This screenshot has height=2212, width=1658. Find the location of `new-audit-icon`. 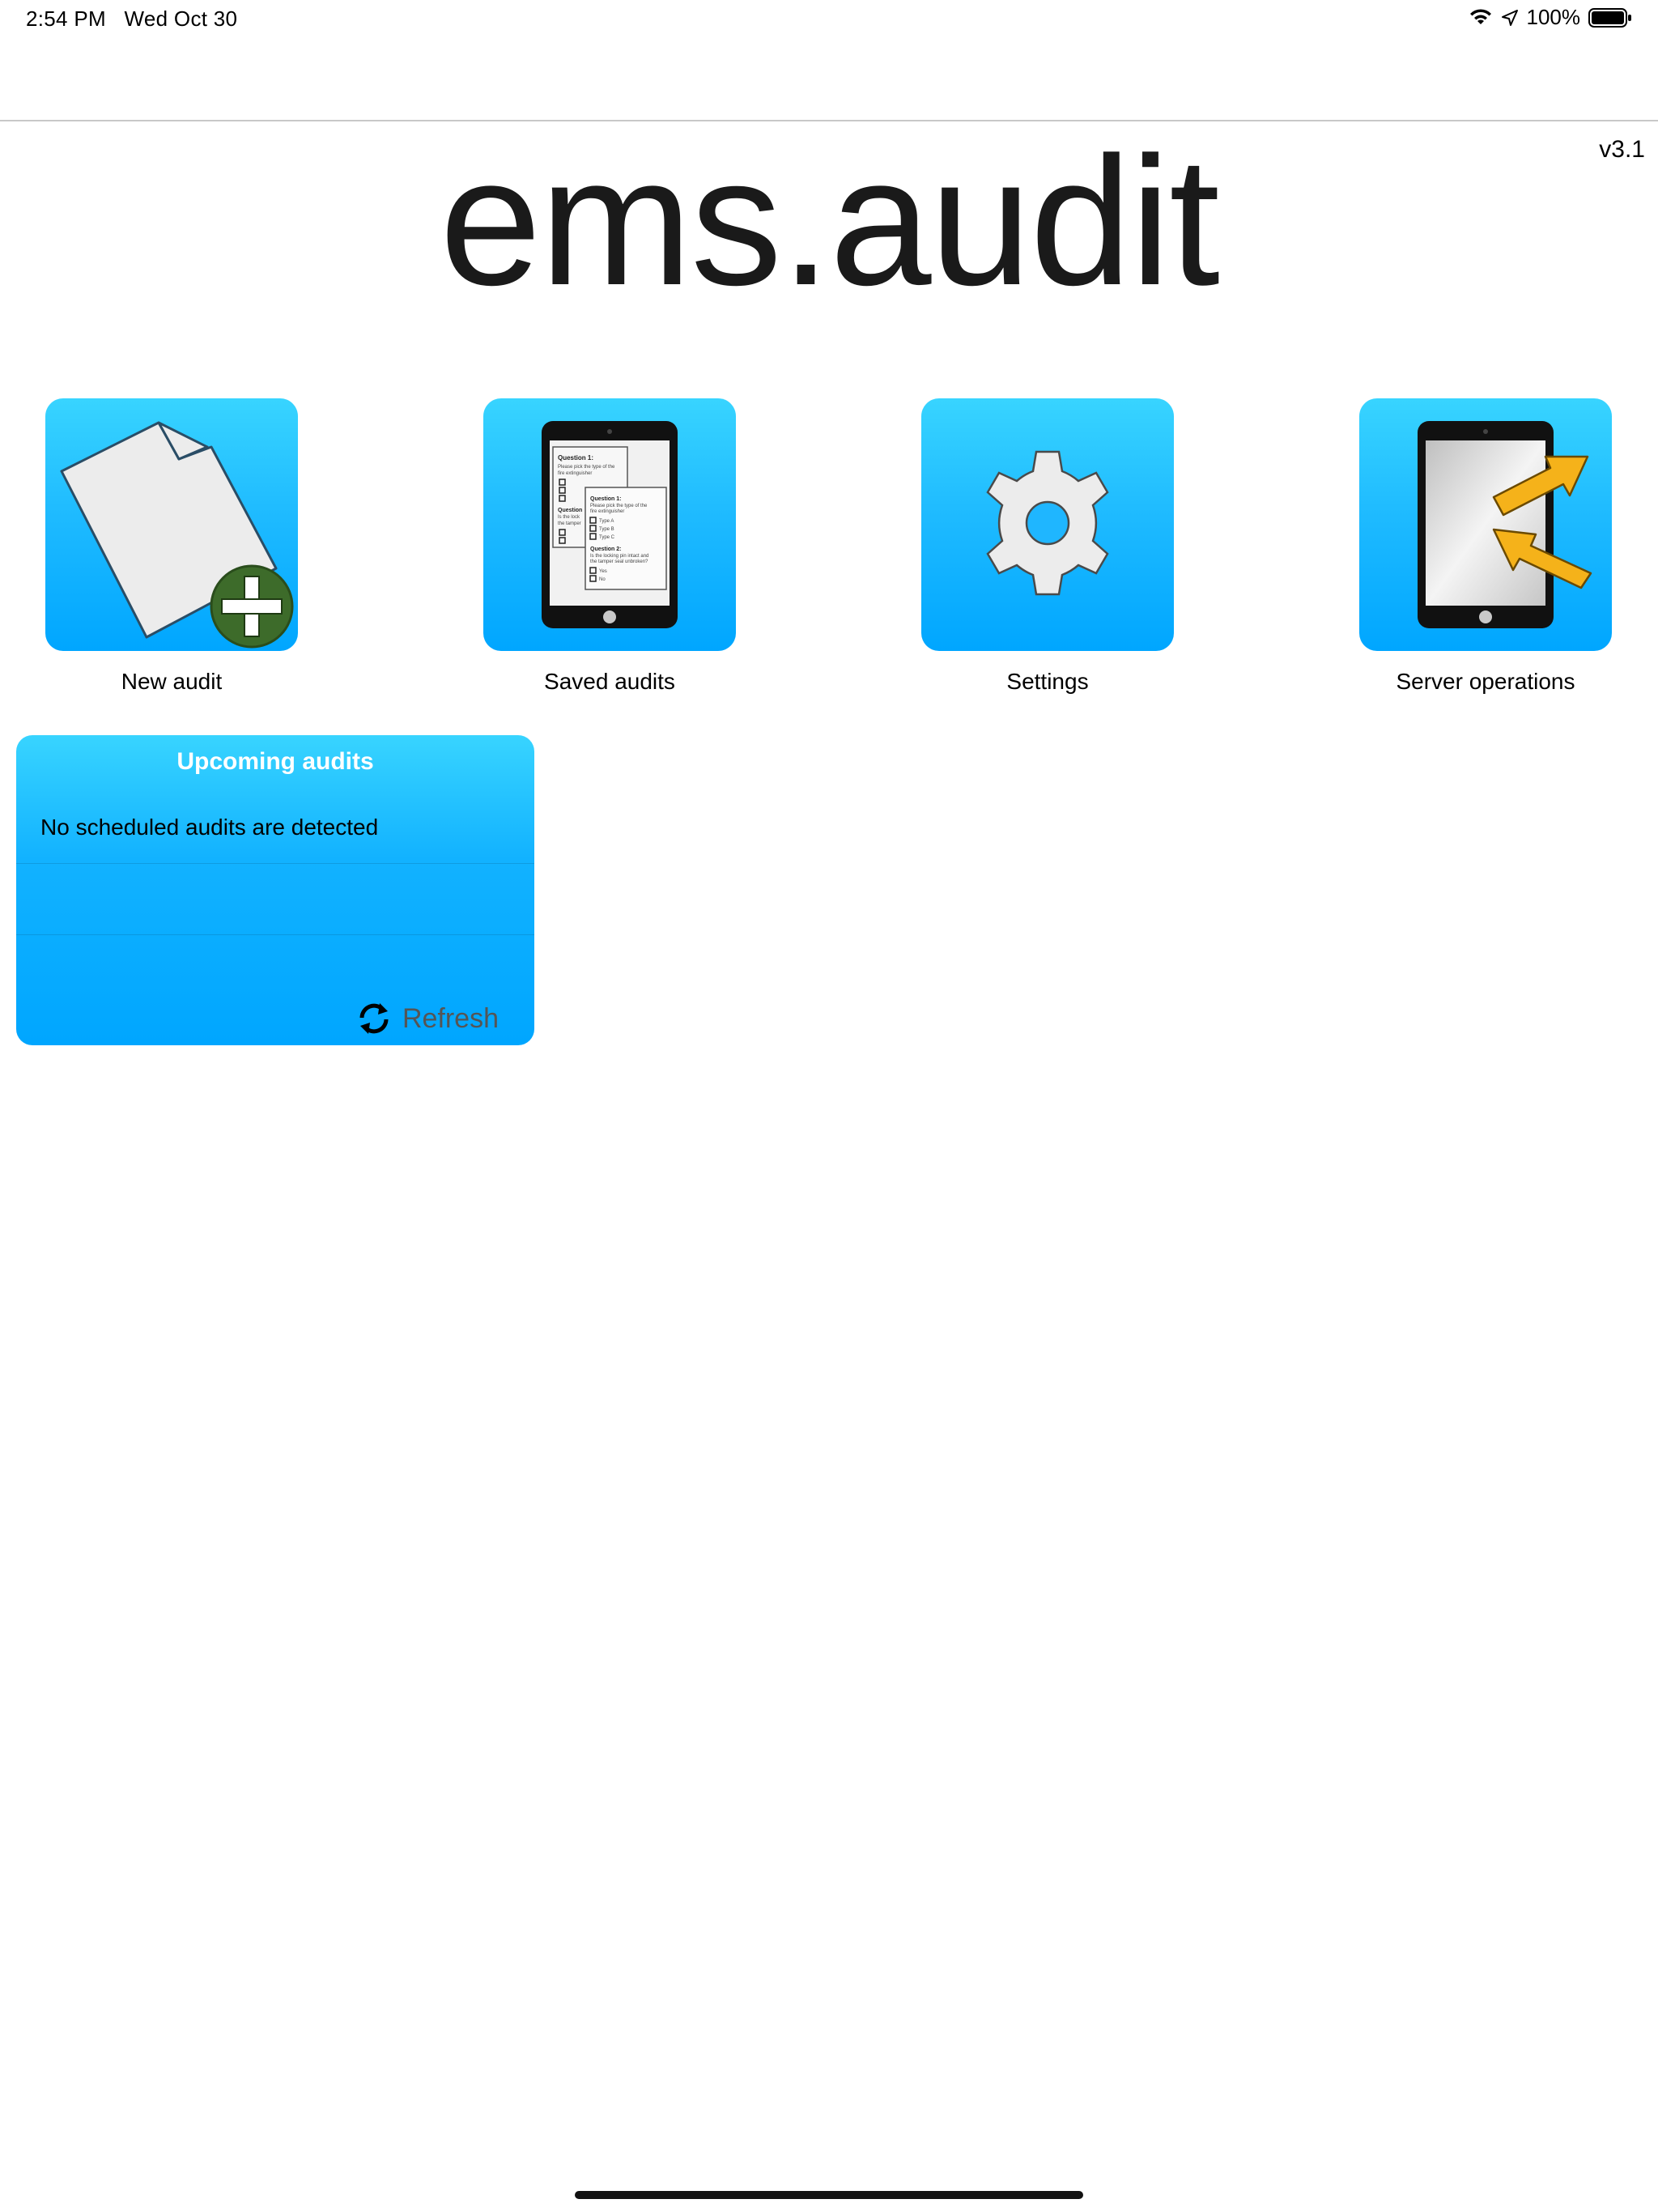

new-audit-icon is located at coordinates (177, 535).